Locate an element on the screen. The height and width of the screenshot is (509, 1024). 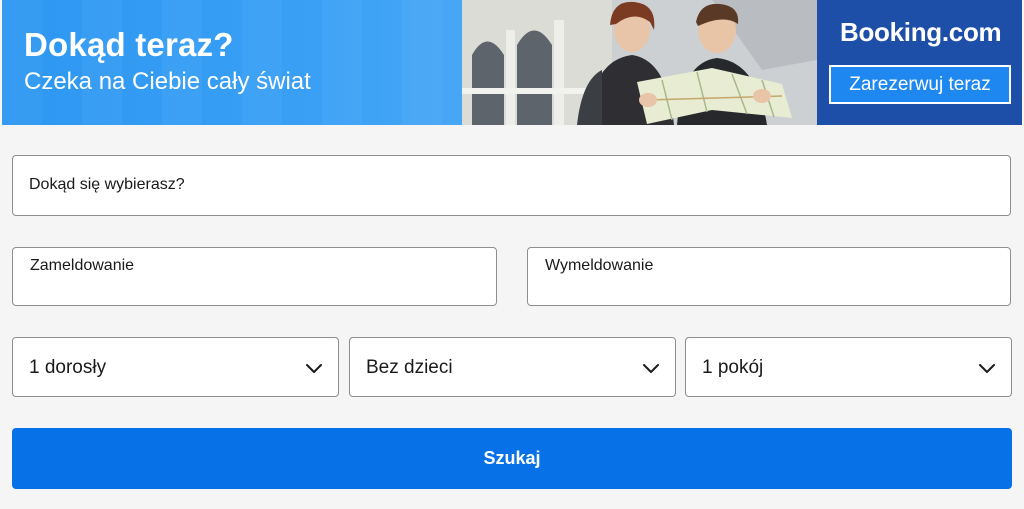
rooms-select: 1 pokój is located at coordinates (848, 367).